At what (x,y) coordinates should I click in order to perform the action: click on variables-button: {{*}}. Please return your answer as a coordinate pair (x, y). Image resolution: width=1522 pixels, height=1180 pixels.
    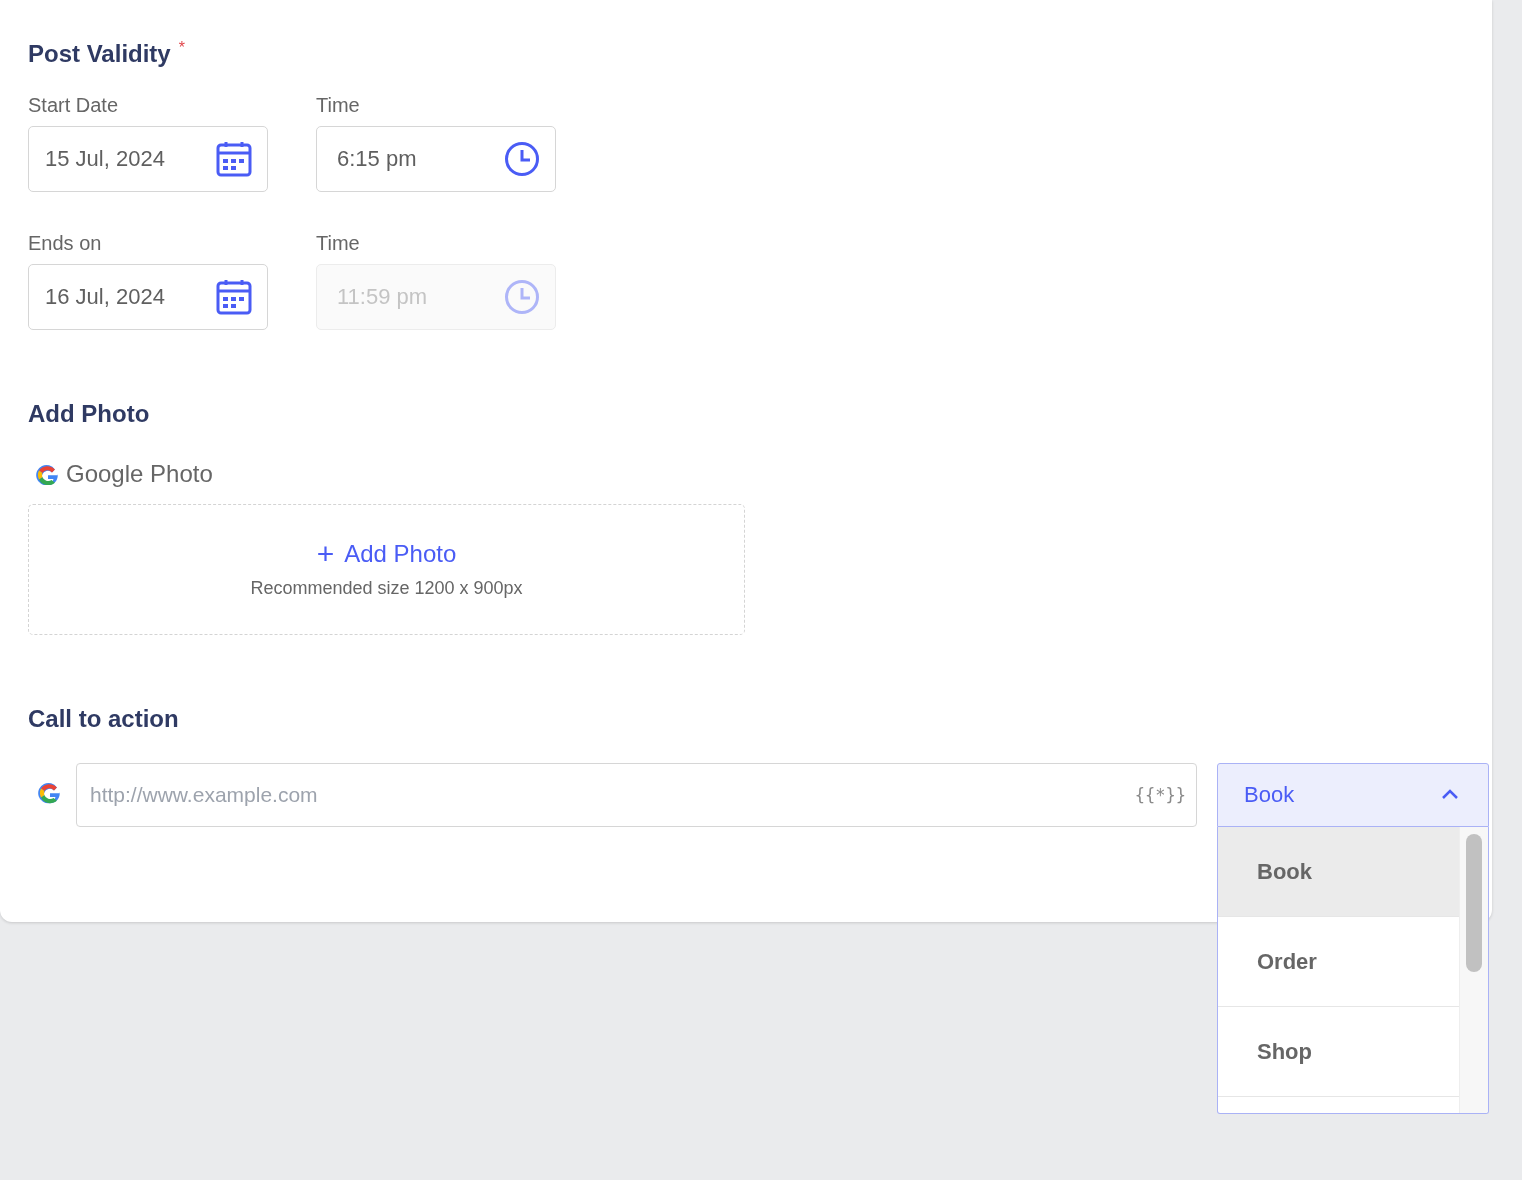
    Looking at the image, I should click on (1160, 795).